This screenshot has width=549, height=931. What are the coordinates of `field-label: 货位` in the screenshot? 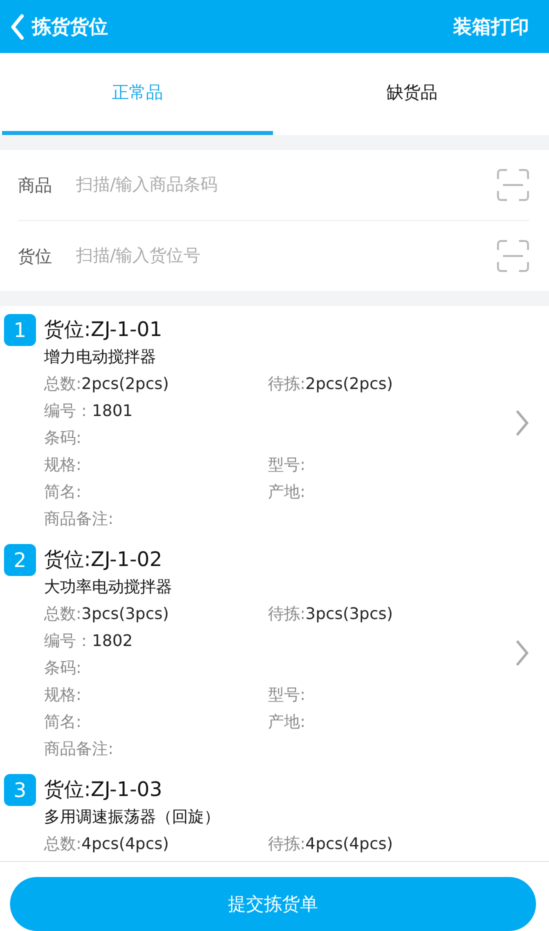 It's located at (35, 257).